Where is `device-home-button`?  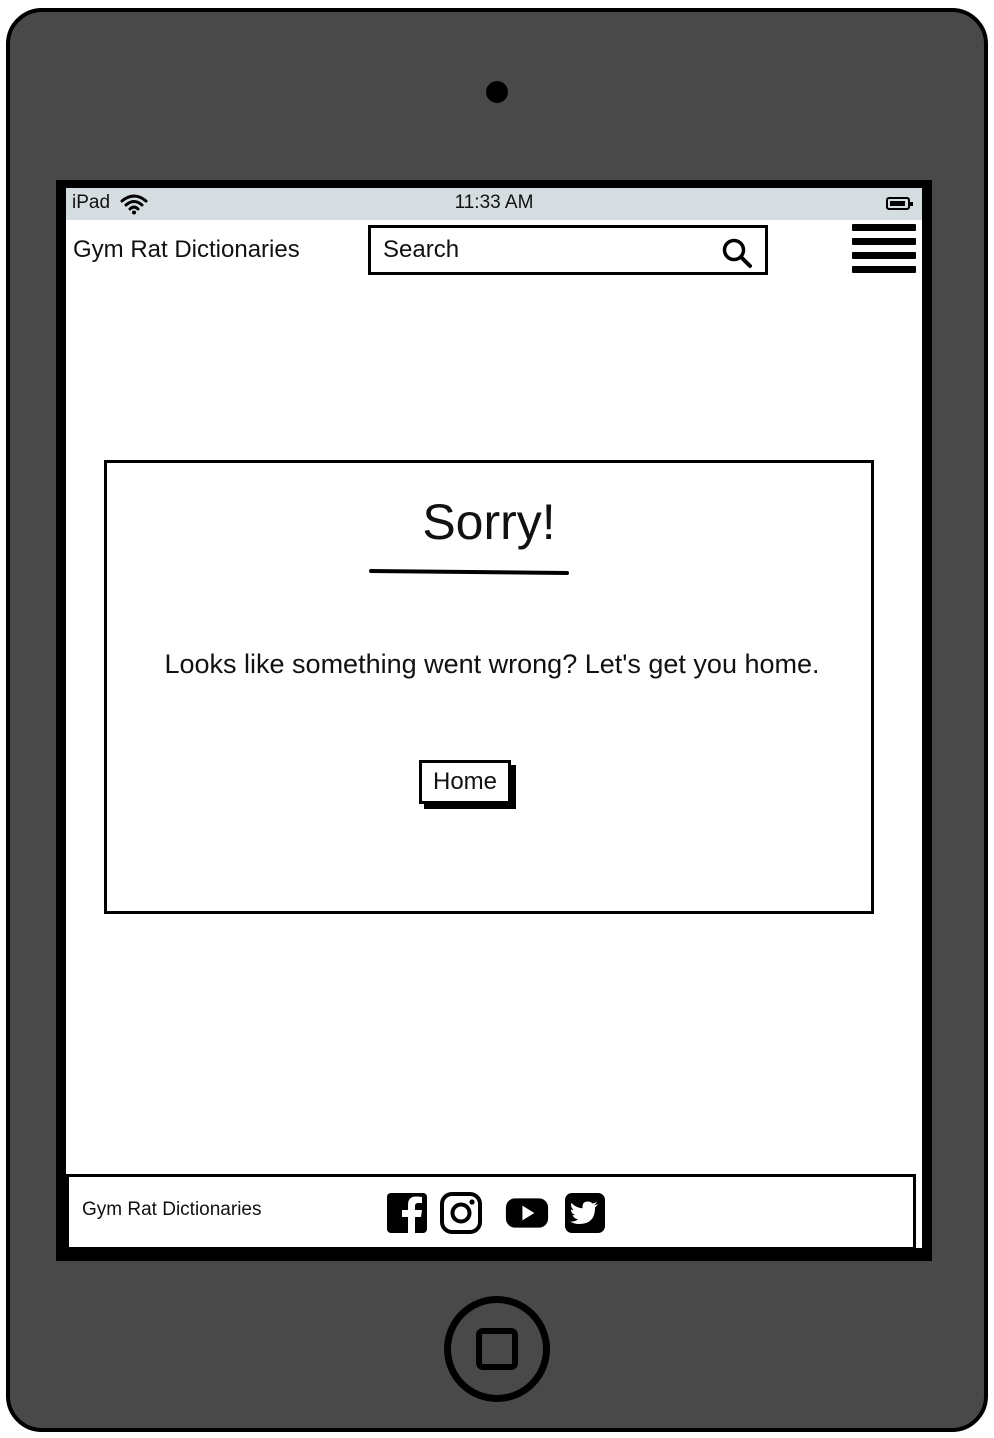
device-home-button is located at coordinates (497, 1349).